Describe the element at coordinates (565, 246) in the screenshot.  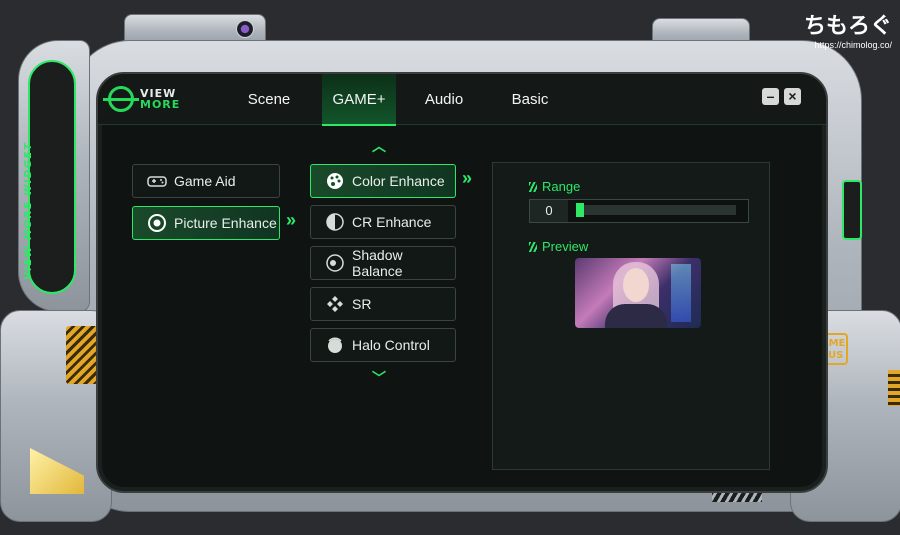
I see `preview-label: Preview` at that location.